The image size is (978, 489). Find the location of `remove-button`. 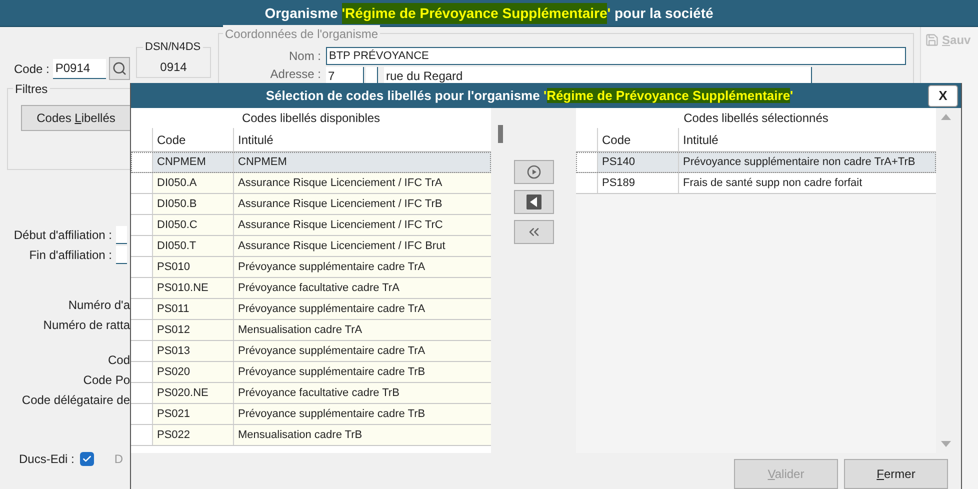

remove-button is located at coordinates (534, 202).